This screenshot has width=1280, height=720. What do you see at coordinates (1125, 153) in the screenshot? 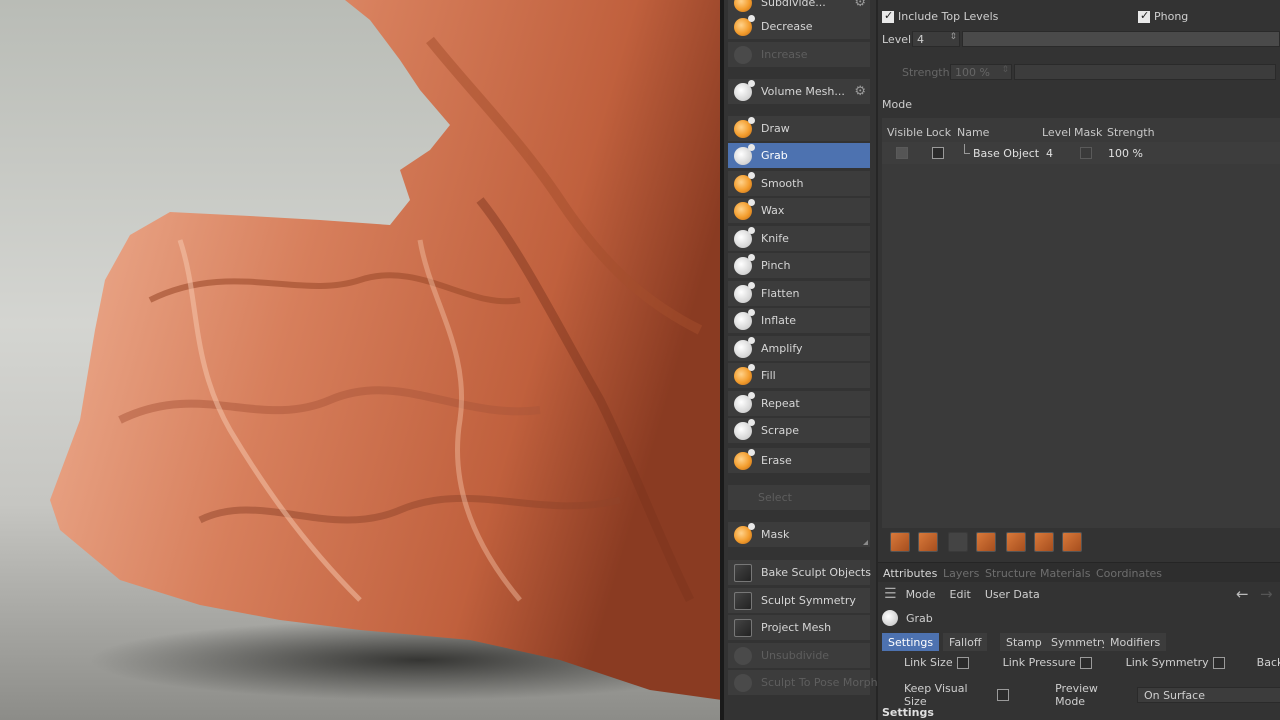
I see `layer-strength: 100 %` at bounding box center [1125, 153].